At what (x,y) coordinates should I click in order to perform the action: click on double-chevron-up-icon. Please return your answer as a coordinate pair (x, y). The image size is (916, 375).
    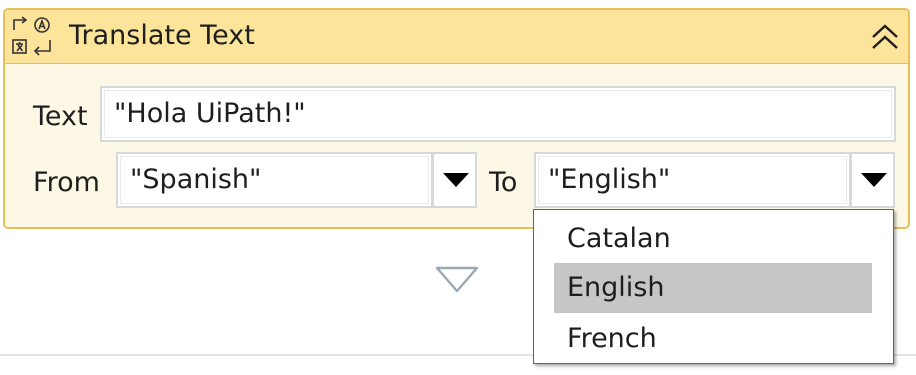
    Looking at the image, I should click on (885, 37).